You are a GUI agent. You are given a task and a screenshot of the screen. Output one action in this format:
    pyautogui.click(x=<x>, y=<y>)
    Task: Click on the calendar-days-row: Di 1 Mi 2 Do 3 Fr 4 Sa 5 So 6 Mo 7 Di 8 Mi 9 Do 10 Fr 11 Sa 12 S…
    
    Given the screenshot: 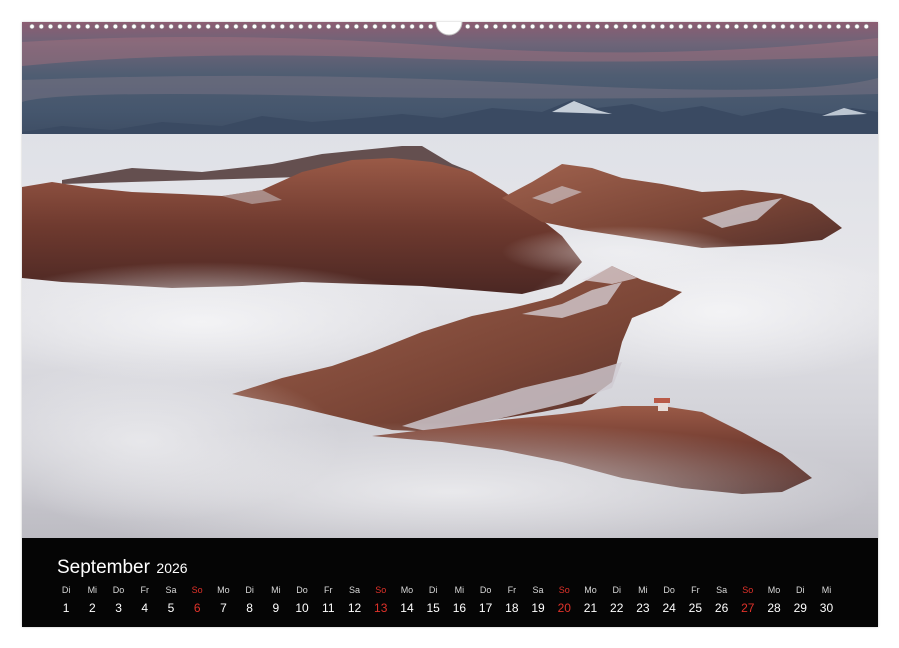 What is the action you would take?
    pyautogui.click(x=458, y=604)
    